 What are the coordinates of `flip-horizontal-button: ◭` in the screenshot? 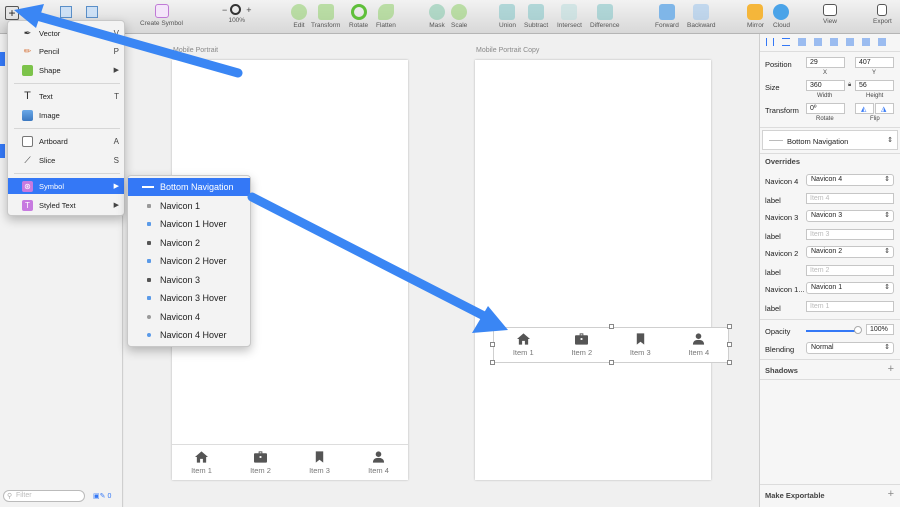 It's located at (864, 108).